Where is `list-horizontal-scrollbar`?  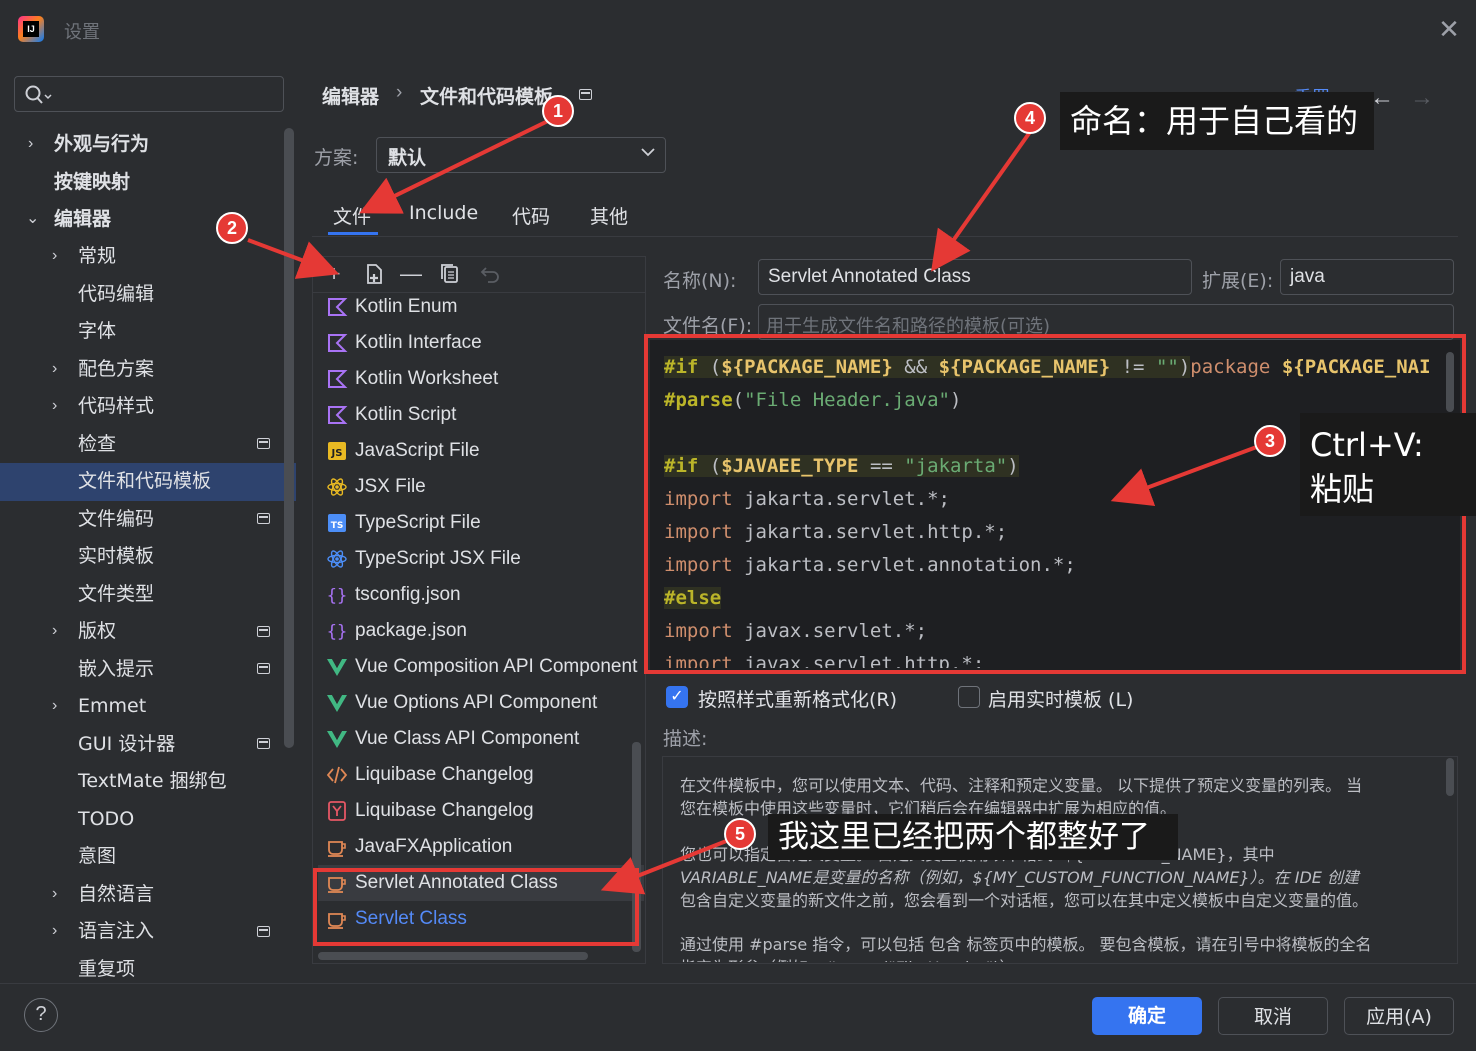
list-horizontal-scrollbar is located at coordinates (453, 956).